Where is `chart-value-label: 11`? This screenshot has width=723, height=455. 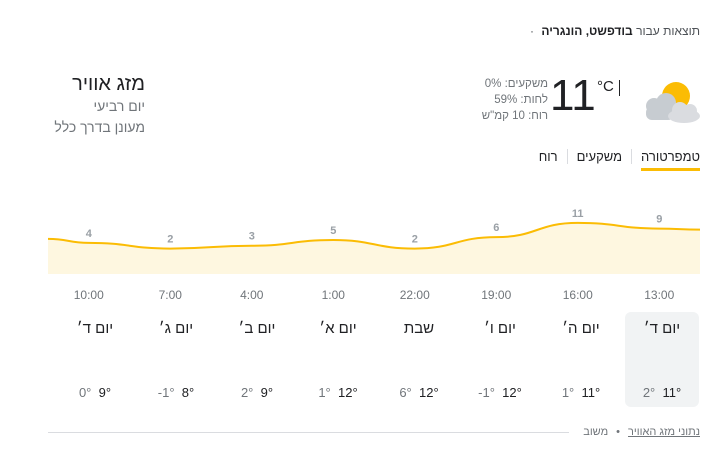
chart-value-label: 11 is located at coordinates (578, 214).